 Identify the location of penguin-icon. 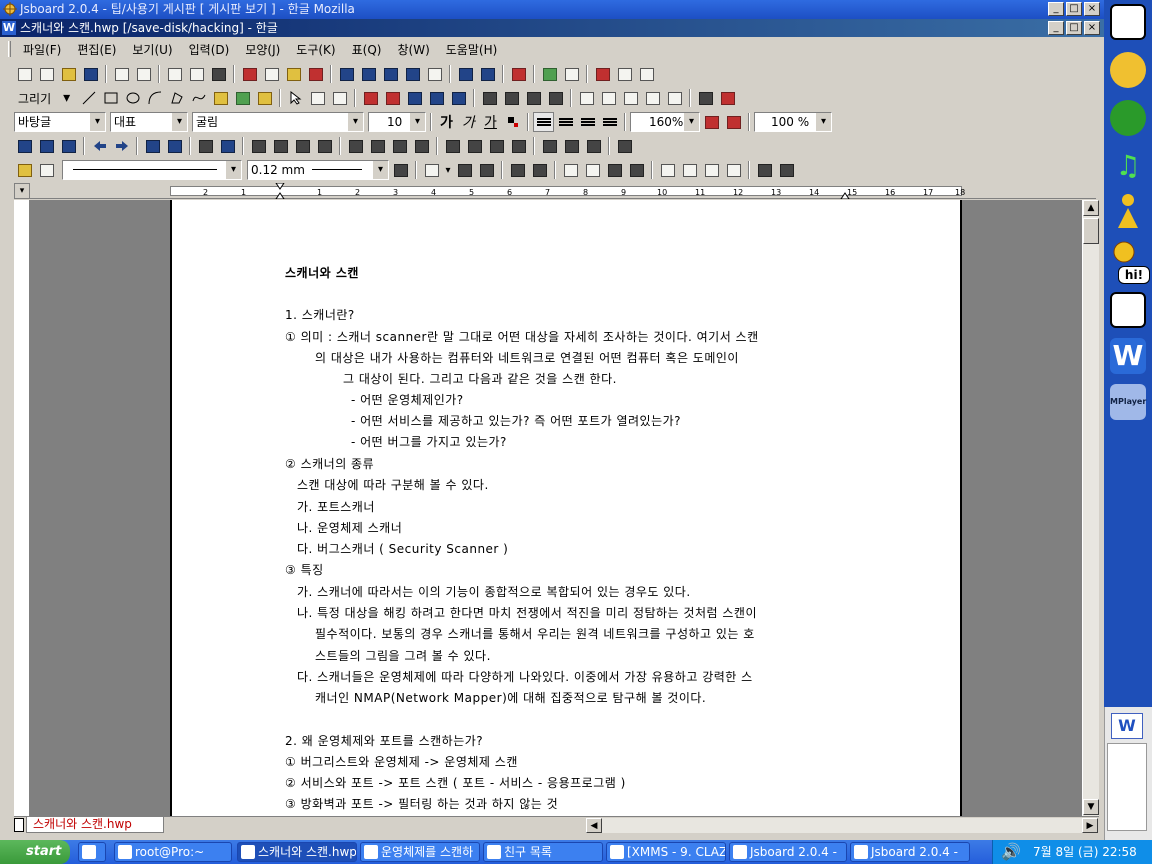
(1128, 22).